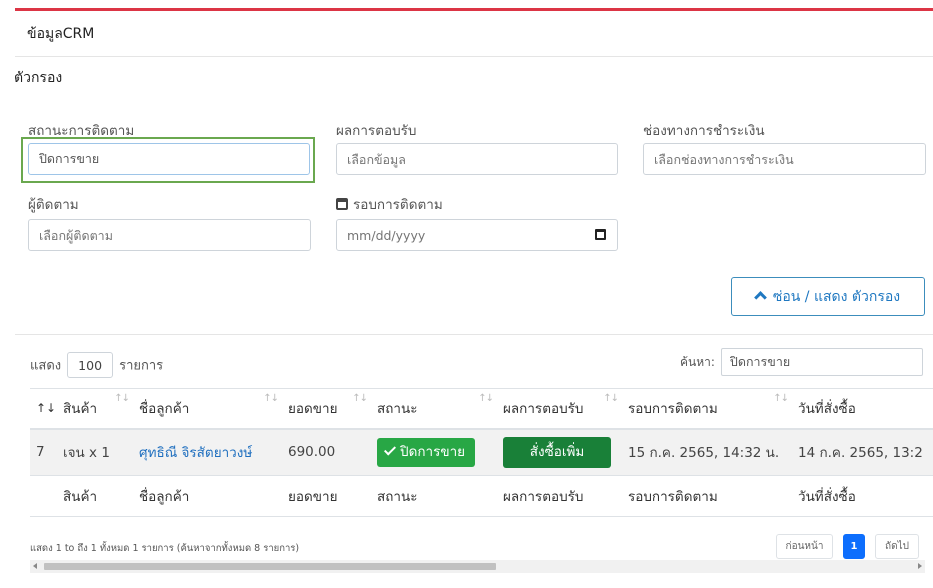  Describe the element at coordinates (169, 159) in the screenshot. I see `status-filter-input` at that location.